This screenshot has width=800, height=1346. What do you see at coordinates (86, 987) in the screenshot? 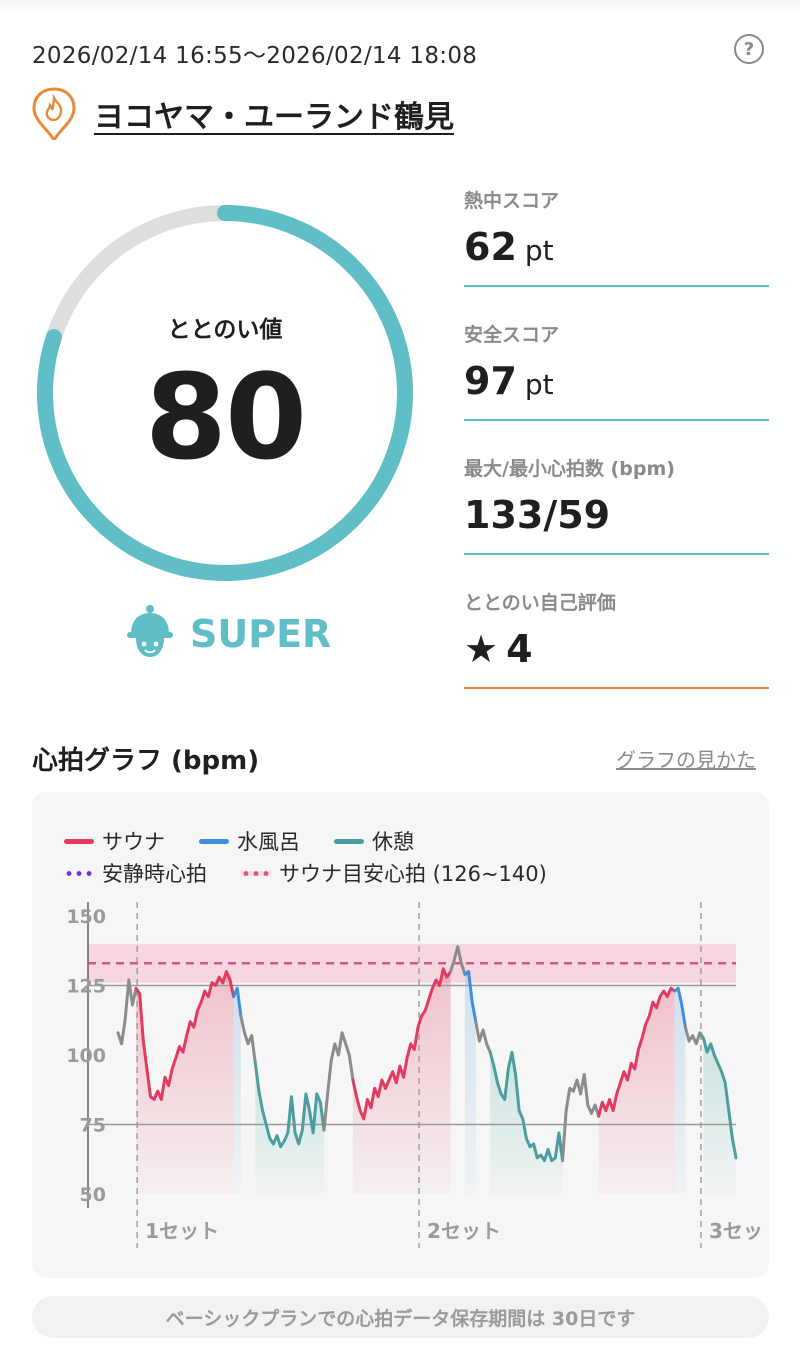
I see `y-tick-label: 125` at bounding box center [86, 987].